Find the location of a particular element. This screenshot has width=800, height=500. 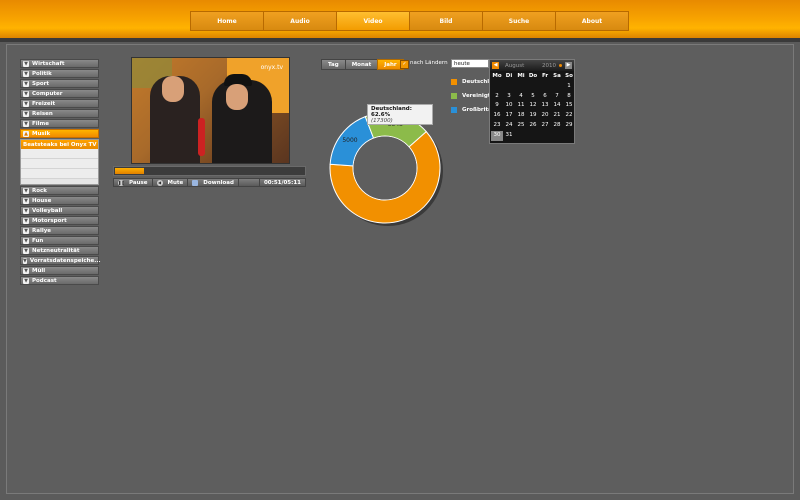

video-player: onyx.tv is located at coordinates (210, 110).